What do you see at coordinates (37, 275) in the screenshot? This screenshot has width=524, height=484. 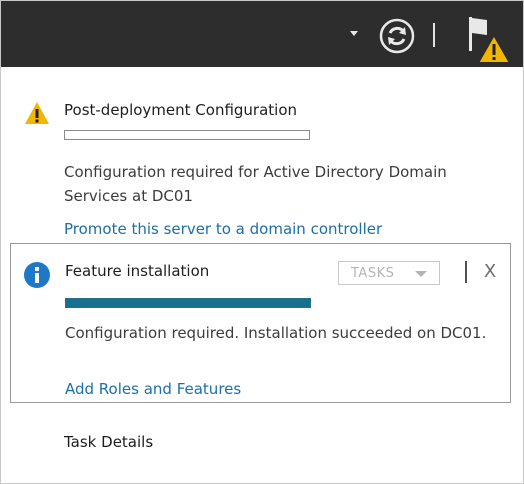 I see `info-icon` at bounding box center [37, 275].